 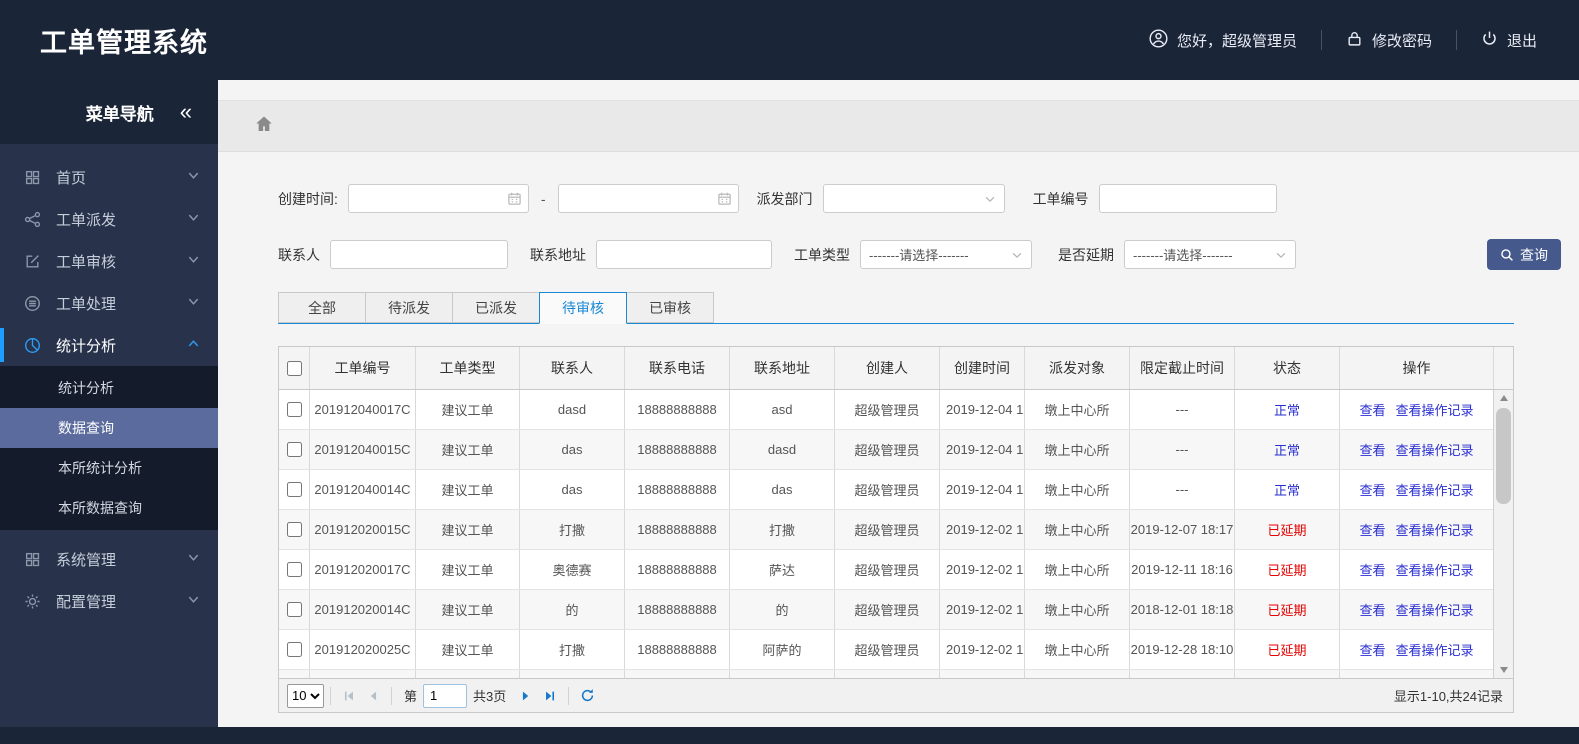 I want to click on status-badge: 已延期, so click(x=1286, y=649).